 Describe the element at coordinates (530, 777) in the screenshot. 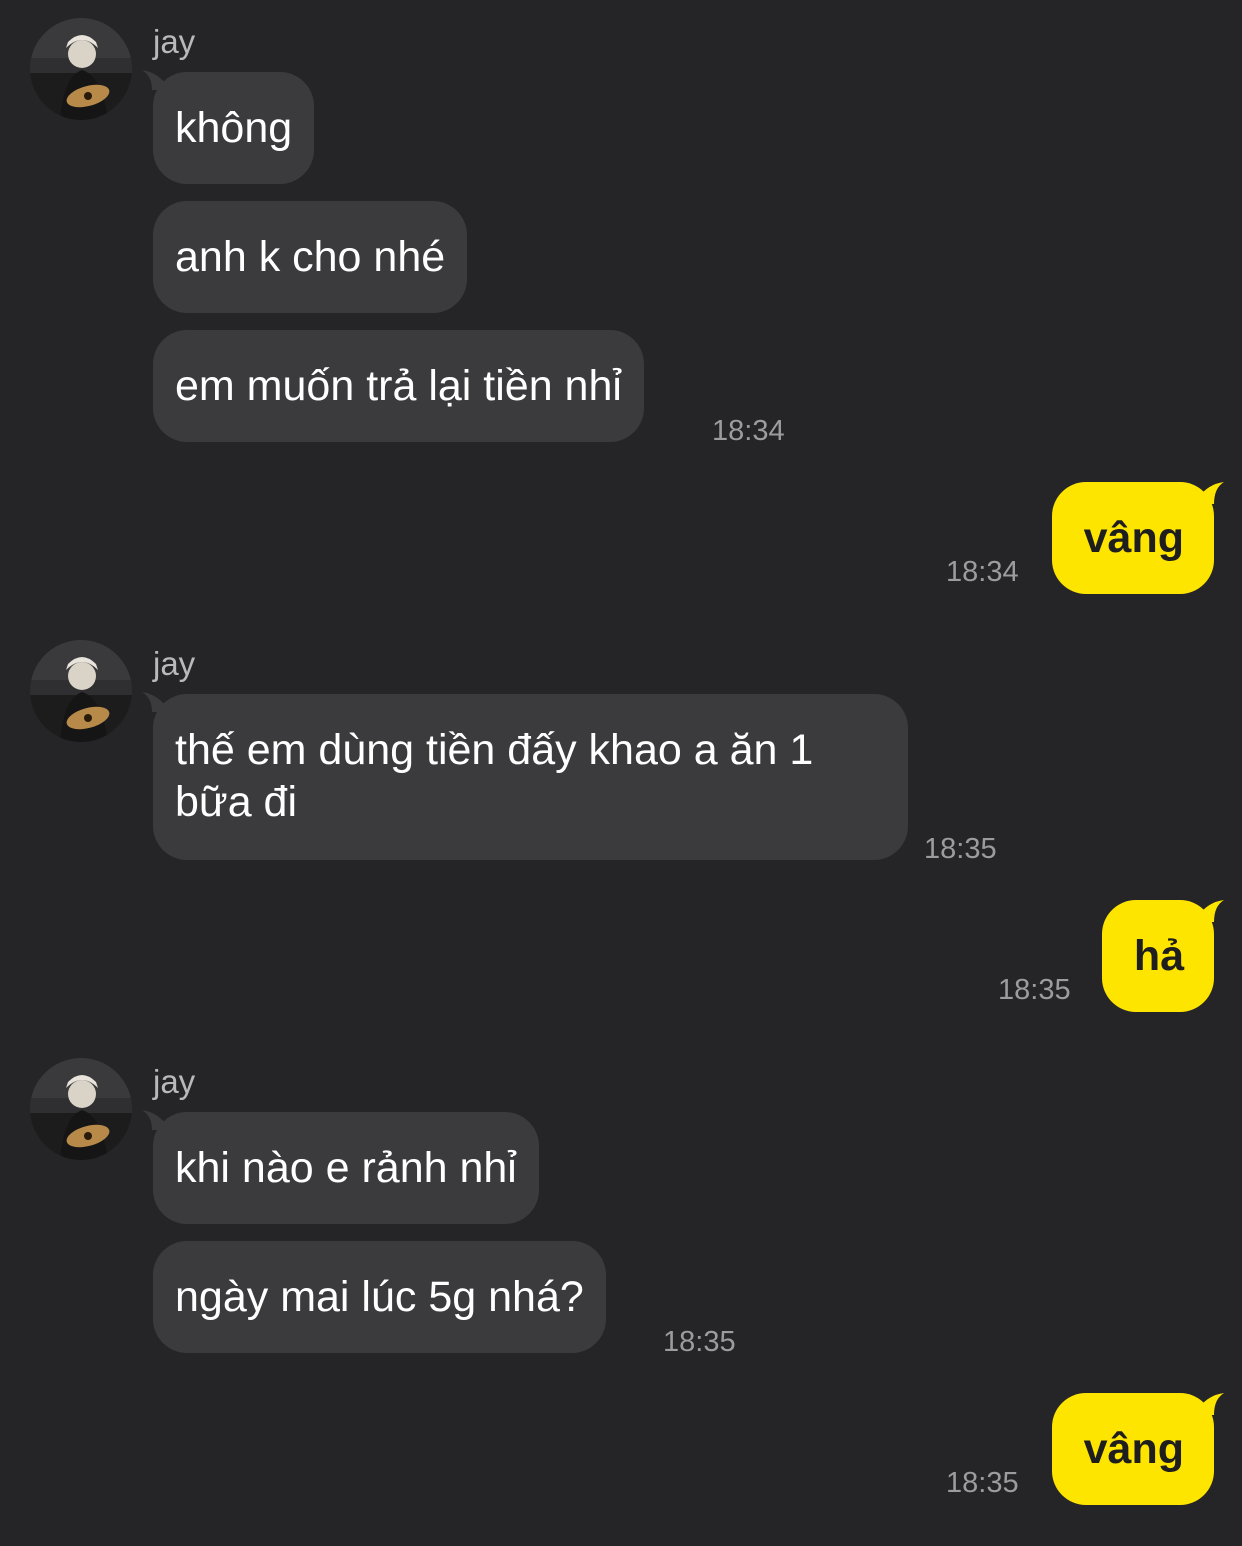

I see `incoming-message: thế em dùng tiền đấy khao a ăn 1 bữa đi` at that location.